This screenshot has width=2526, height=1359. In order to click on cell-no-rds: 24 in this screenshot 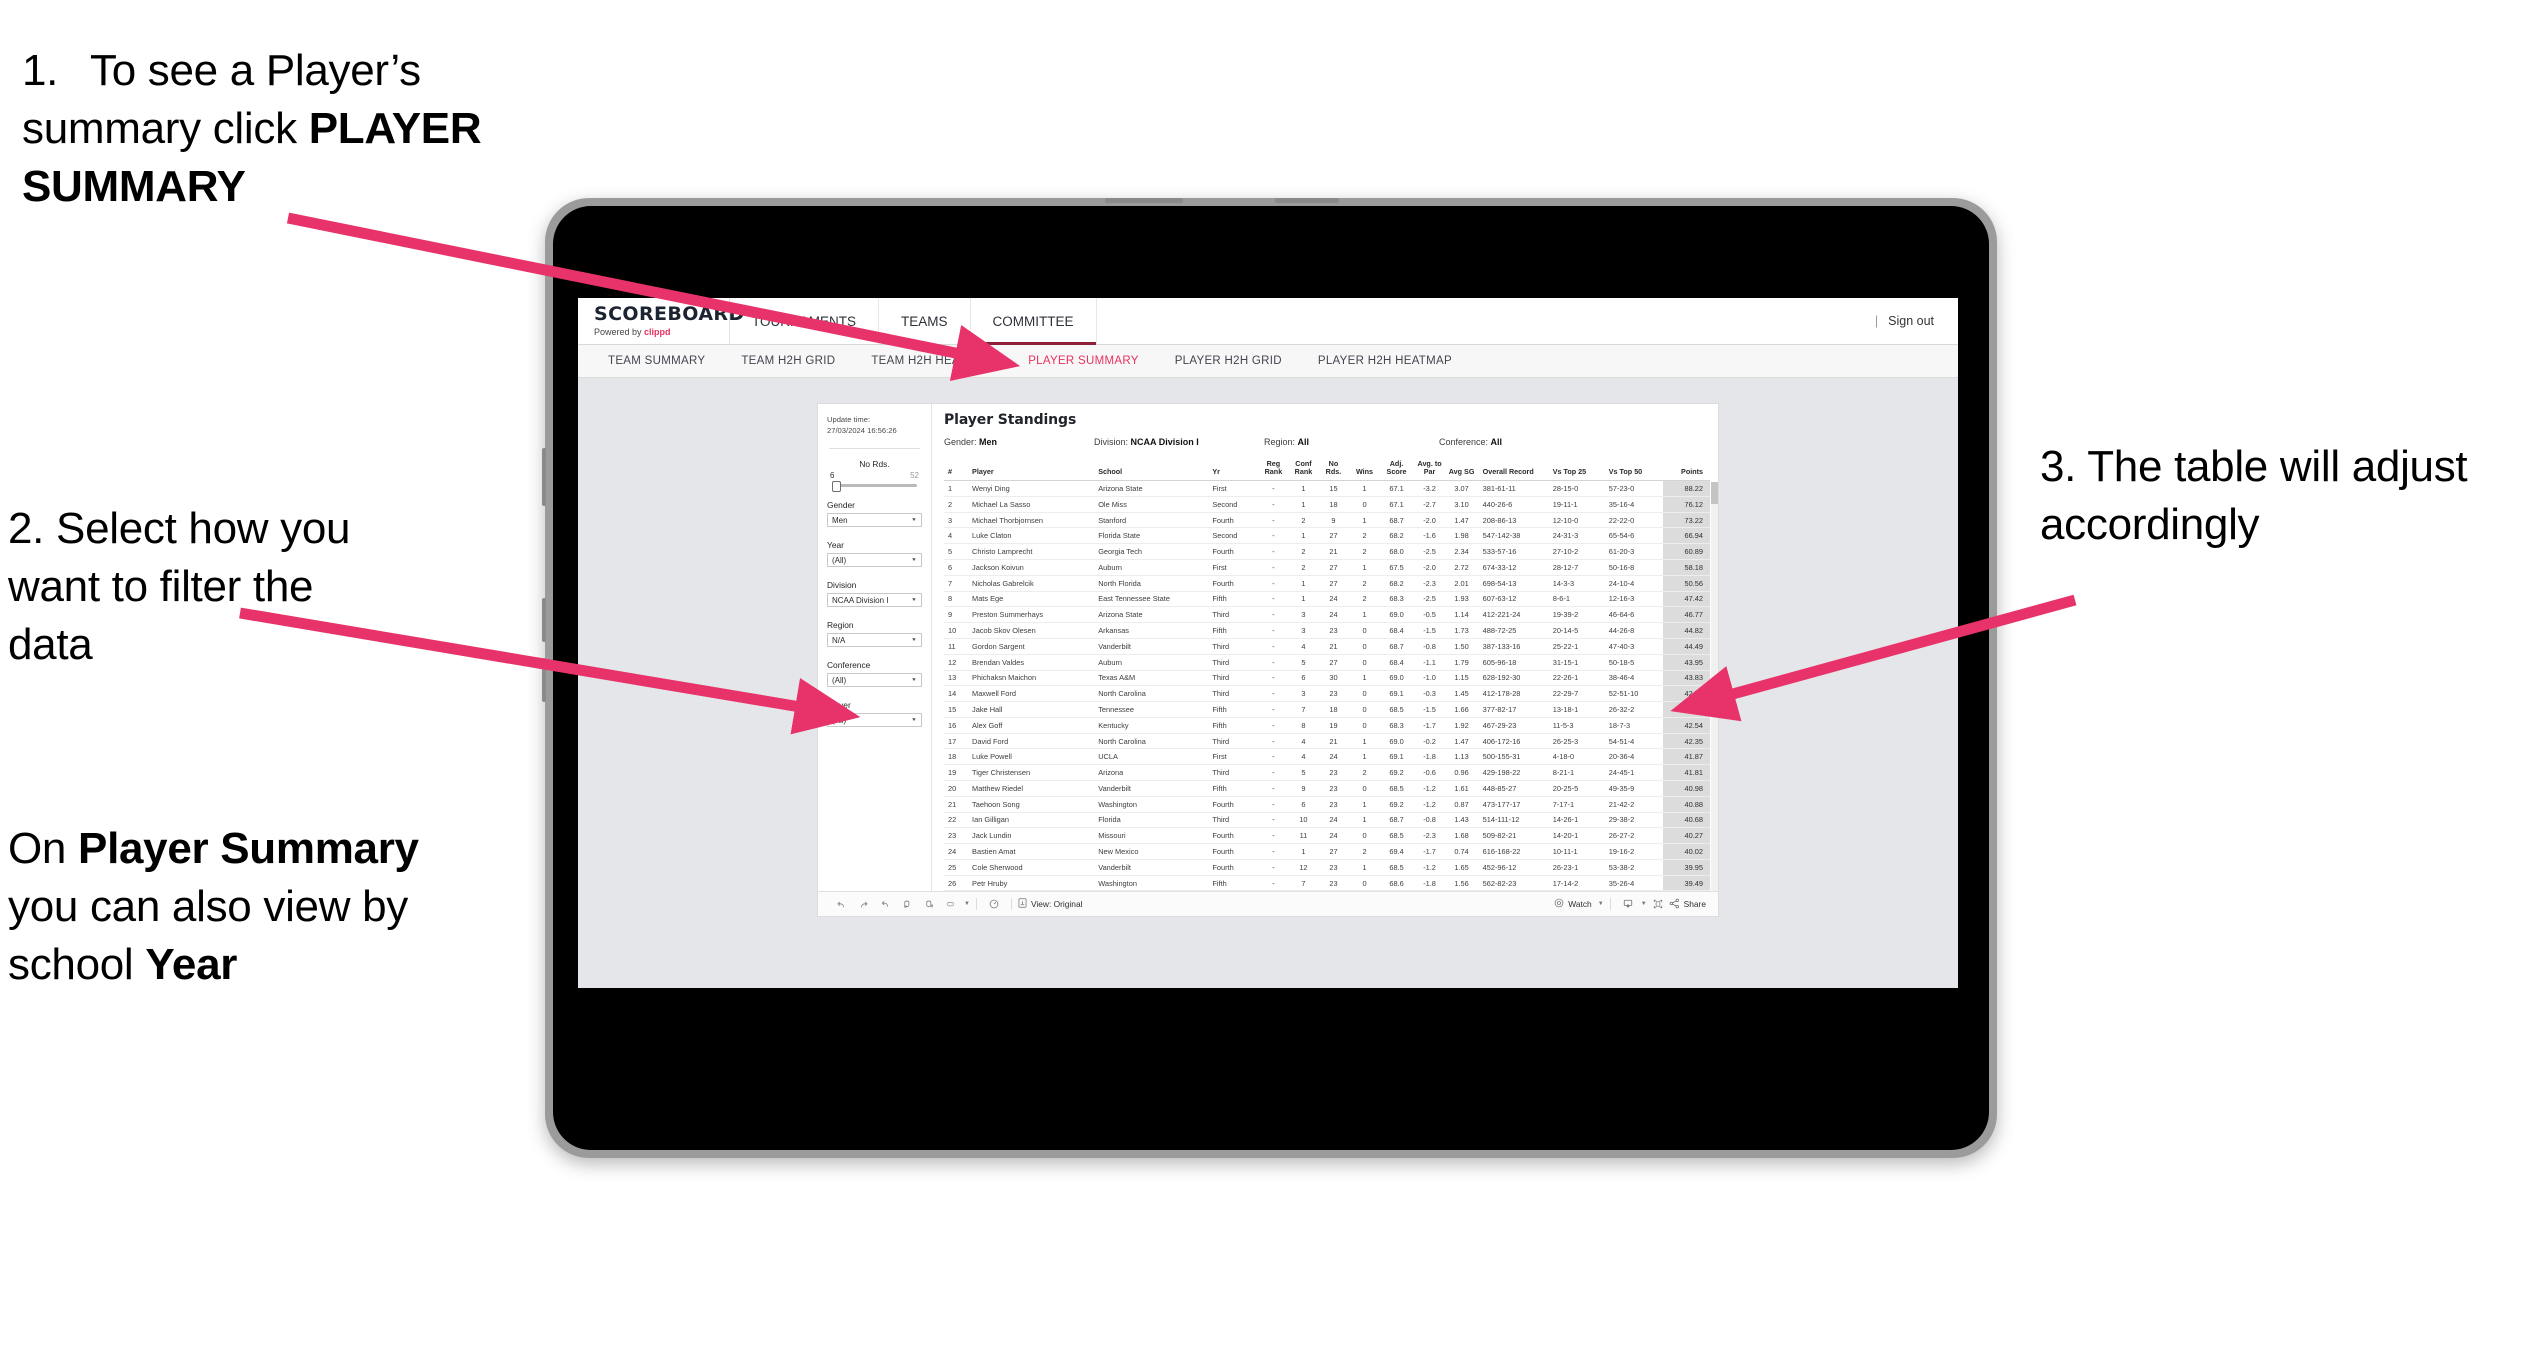, I will do `click(1333, 599)`.